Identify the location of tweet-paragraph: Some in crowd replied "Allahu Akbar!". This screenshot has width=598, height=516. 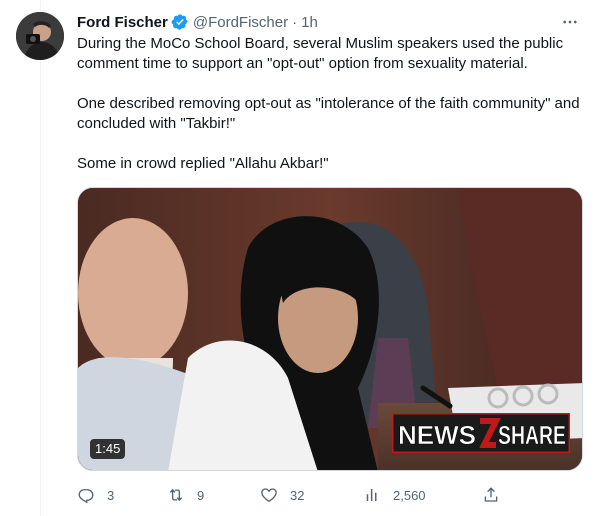
(203, 163).